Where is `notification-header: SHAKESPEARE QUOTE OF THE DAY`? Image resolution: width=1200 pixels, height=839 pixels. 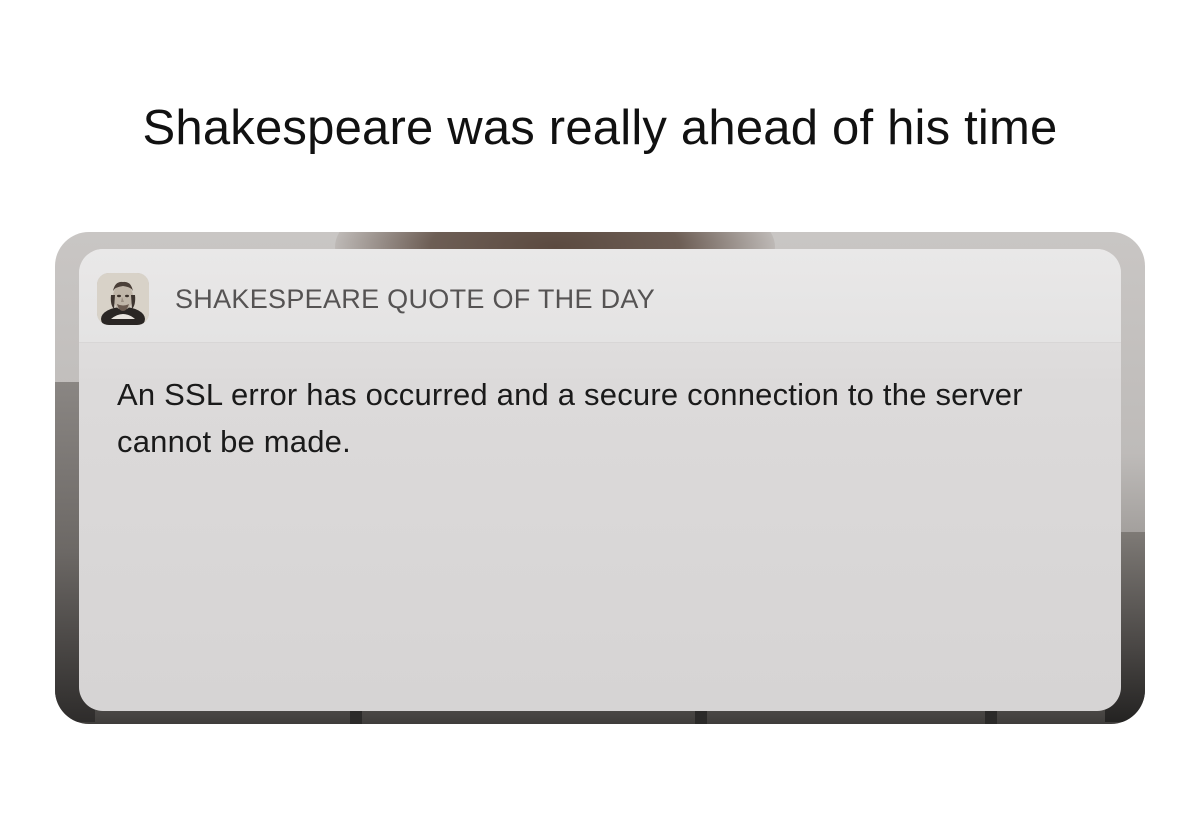 notification-header: SHAKESPEARE QUOTE OF THE DAY is located at coordinates (600, 296).